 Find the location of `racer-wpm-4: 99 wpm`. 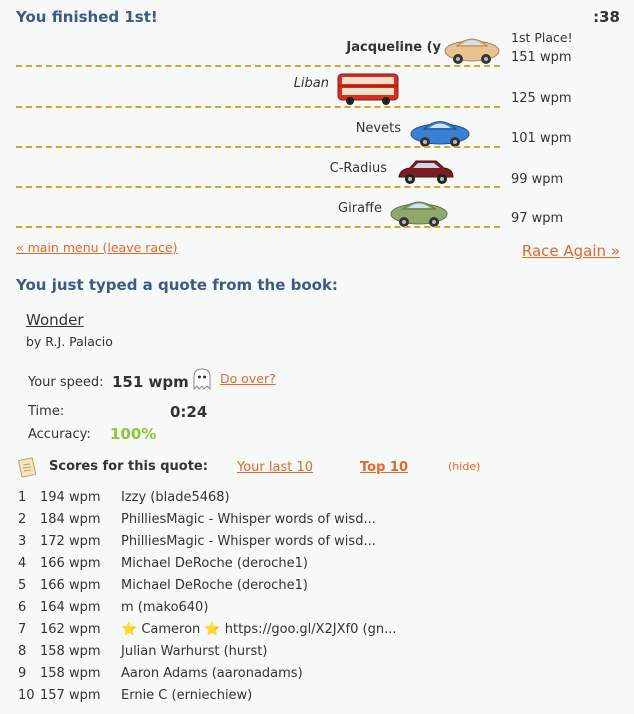

racer-wpm-4: 99 wpm is located at coordinates (537, 179).